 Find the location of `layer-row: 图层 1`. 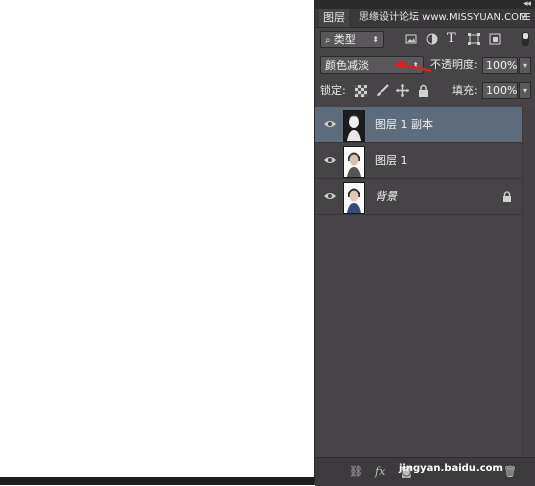

layer-row: 图层 1 is located at coordinates (419, 161).